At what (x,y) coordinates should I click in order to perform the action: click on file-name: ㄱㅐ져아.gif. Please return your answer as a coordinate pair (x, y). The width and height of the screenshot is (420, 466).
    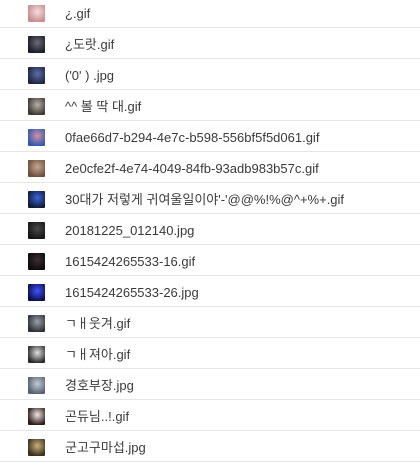
    Looking at the image, I should click on (97, 354).